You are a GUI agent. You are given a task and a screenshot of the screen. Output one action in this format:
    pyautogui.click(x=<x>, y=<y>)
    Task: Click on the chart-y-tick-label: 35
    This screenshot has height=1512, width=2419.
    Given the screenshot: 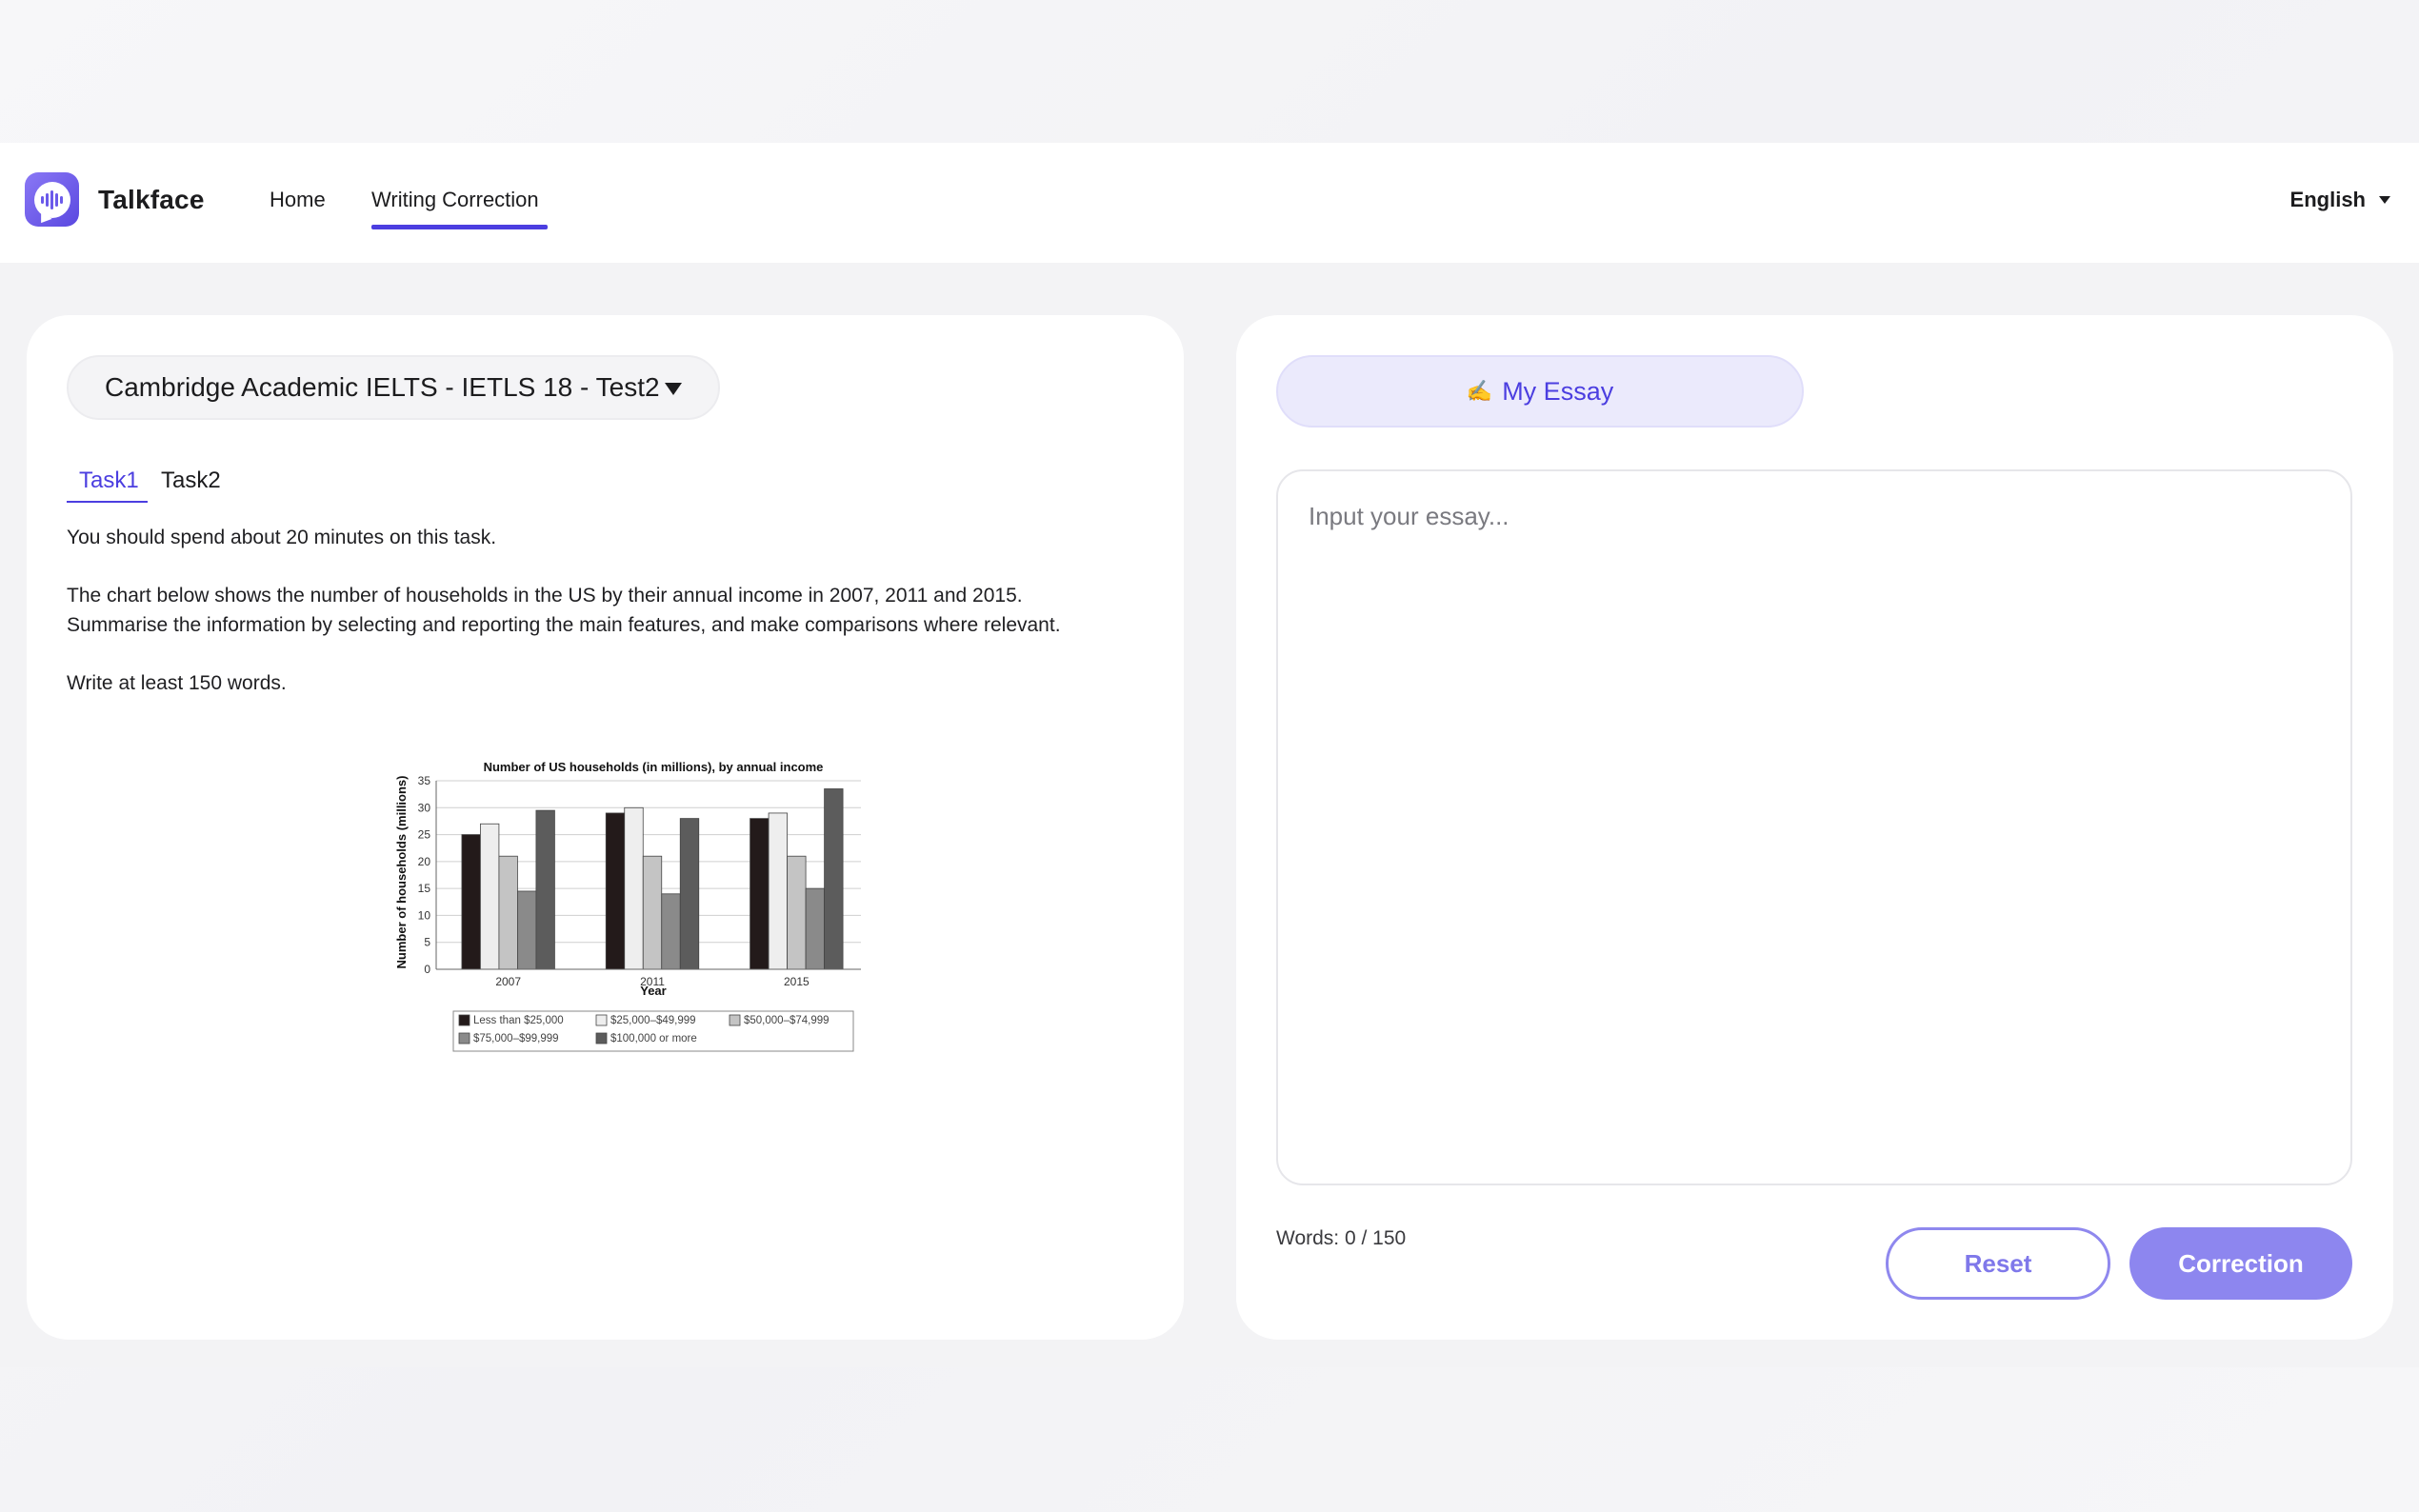 What is the action you would take?
    pyautogui.click(x=424, y=780)
    